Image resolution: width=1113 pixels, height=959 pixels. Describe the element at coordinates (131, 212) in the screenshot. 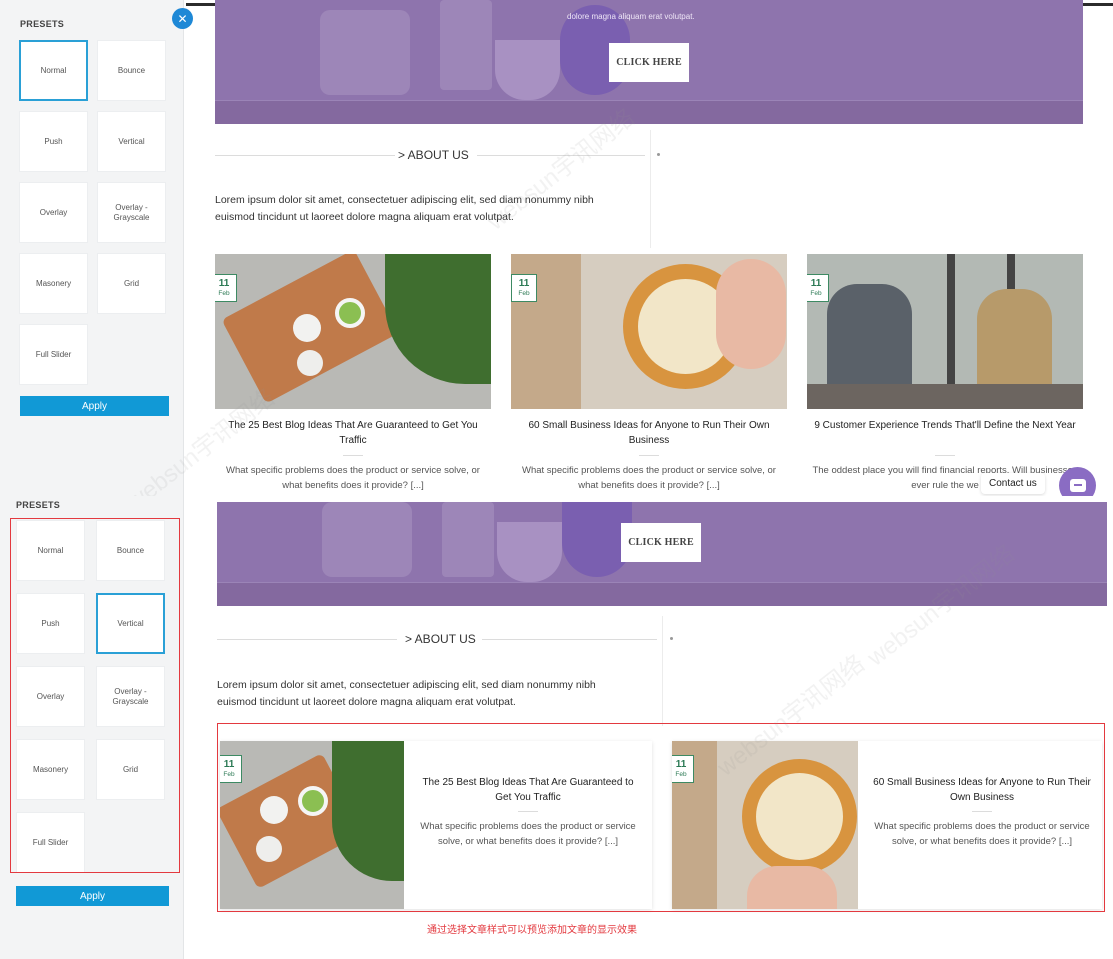

I see `preset-overlay-grayscale: Overlay - Grayscale` at that location.